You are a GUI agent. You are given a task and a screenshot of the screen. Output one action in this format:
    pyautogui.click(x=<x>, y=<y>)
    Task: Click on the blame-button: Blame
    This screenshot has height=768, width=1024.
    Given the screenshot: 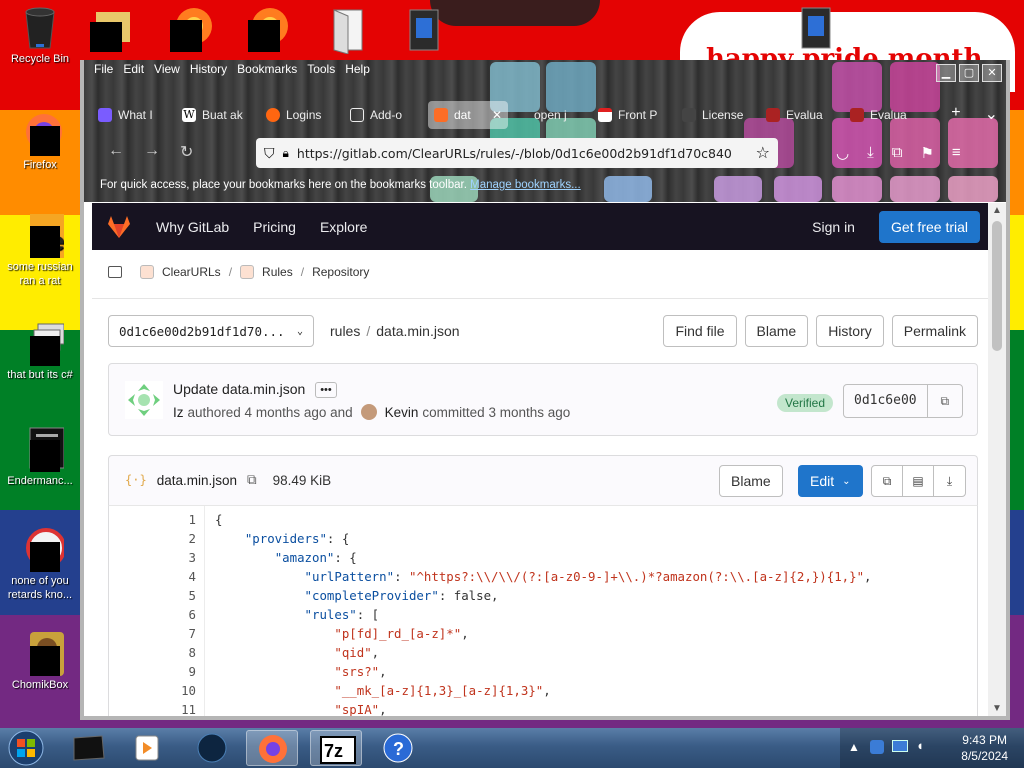 What is the action you would take?
    pyautogui.click(x=776, y=331)
    